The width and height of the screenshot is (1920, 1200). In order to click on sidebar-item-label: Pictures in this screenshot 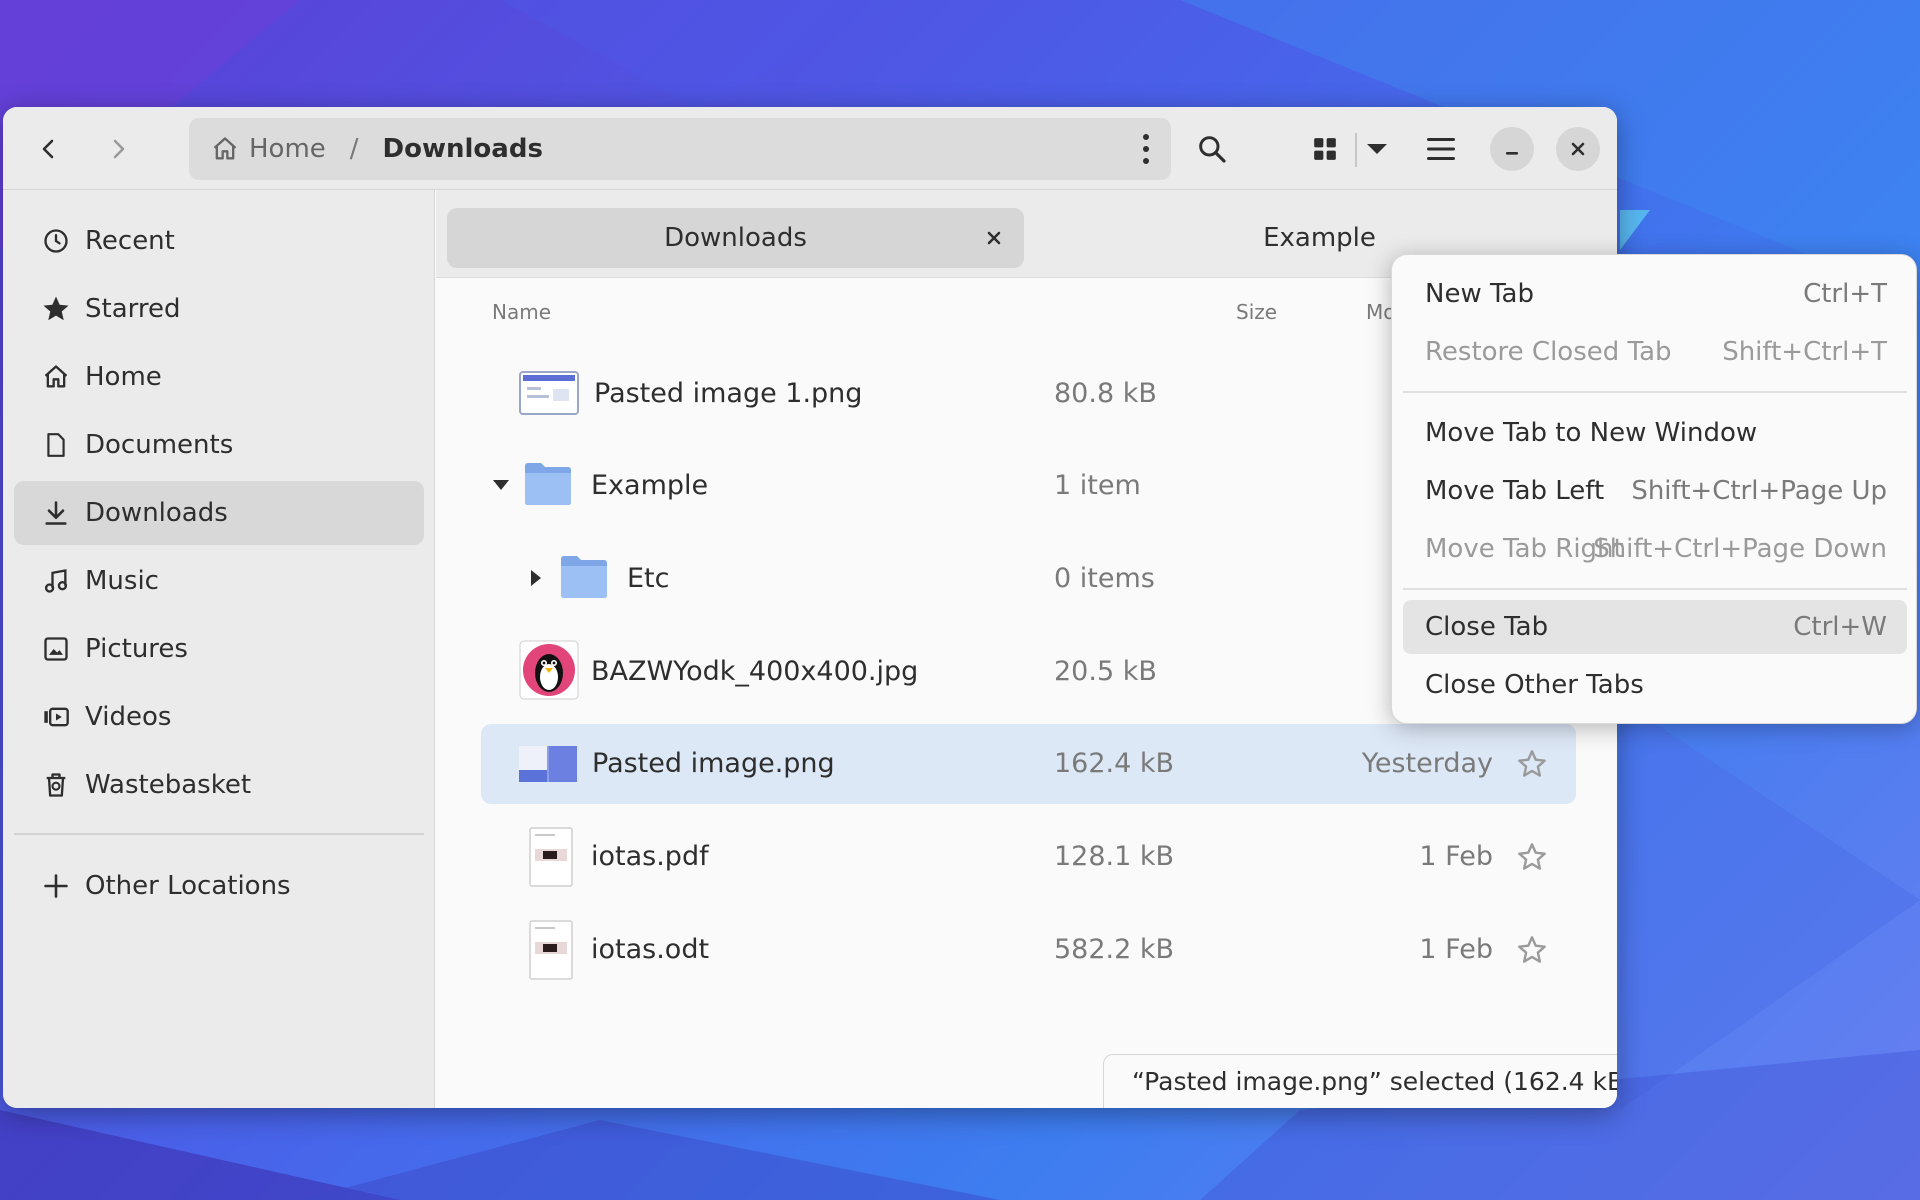, I will do `click(136, 649)`.